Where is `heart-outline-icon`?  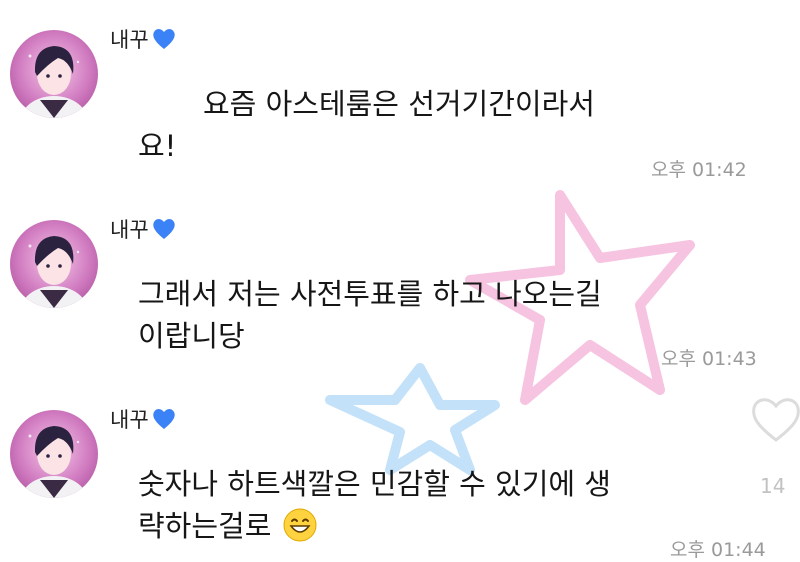 heart-outline-icon is located at coordinates (774, 418).